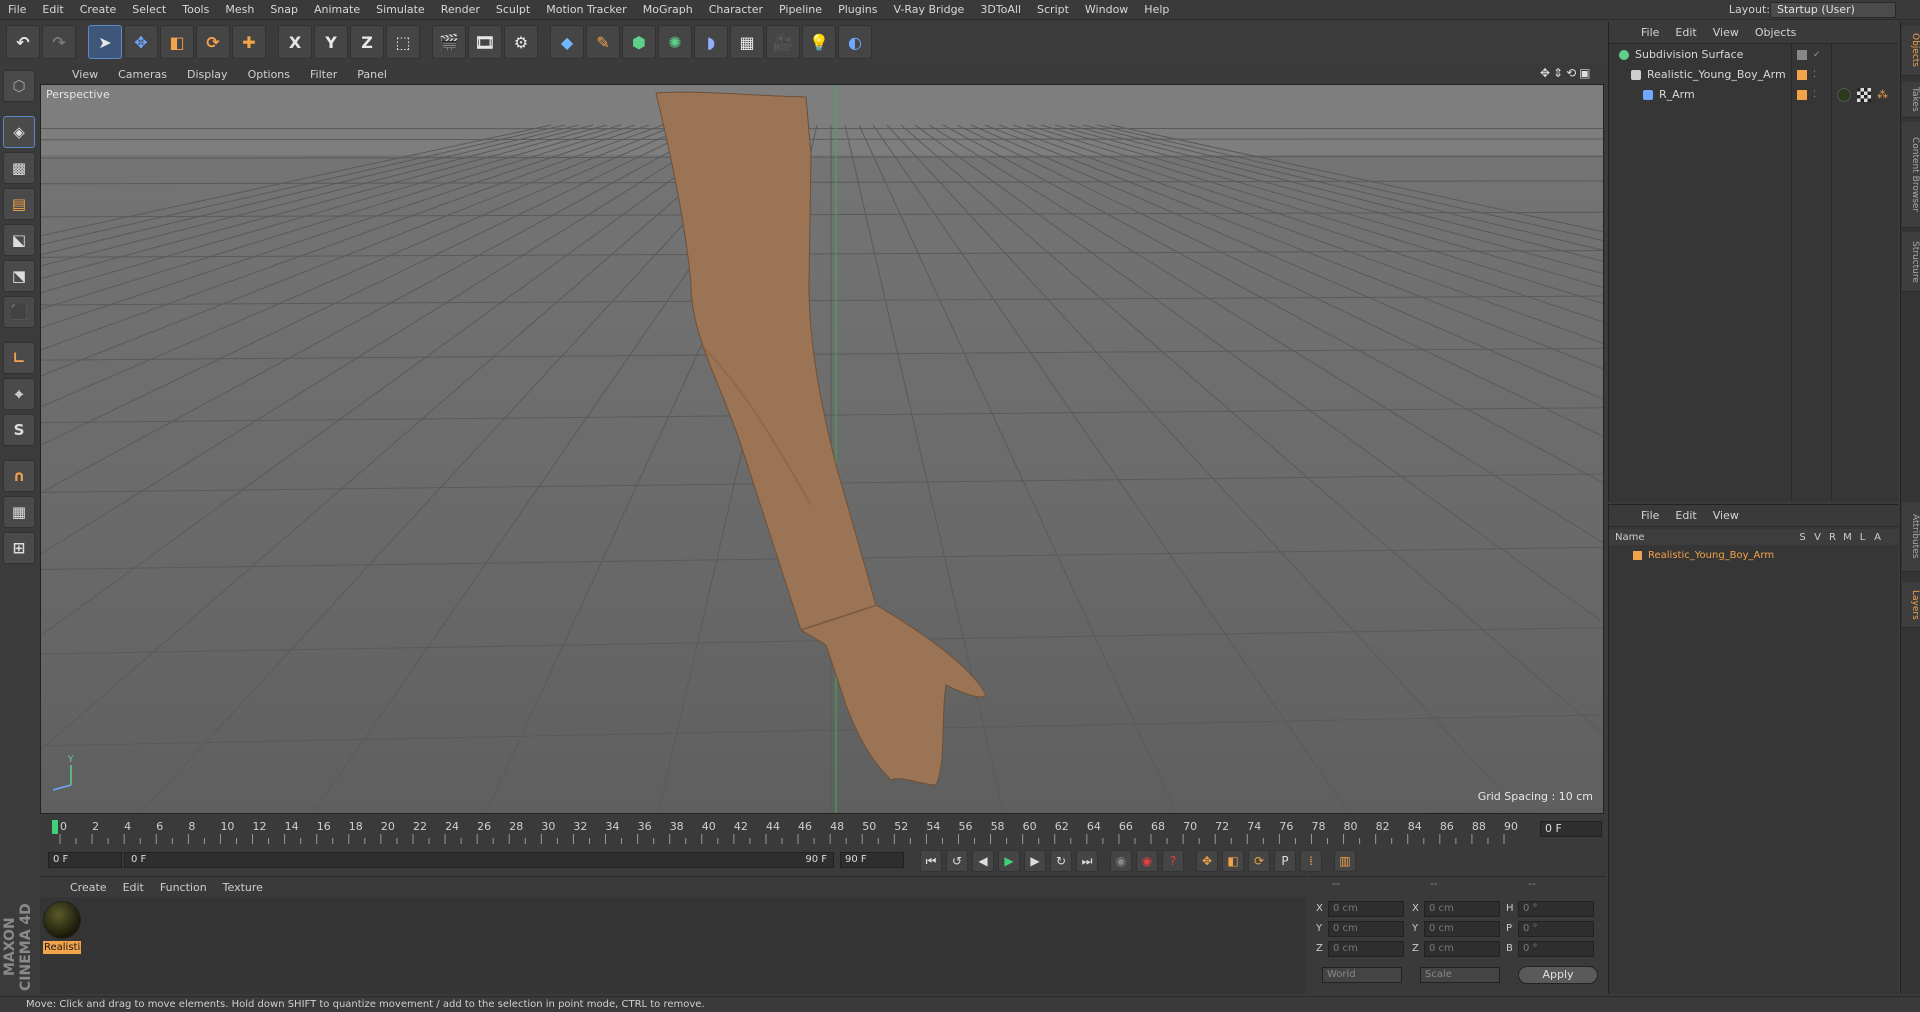 Image resolution: width=1920 pixels, height=1012 pixels. What do you see at coordinates (1207, 861) in the screenshot?
I see `key-position-icon: ✥` at bounding box center [1207, 861].